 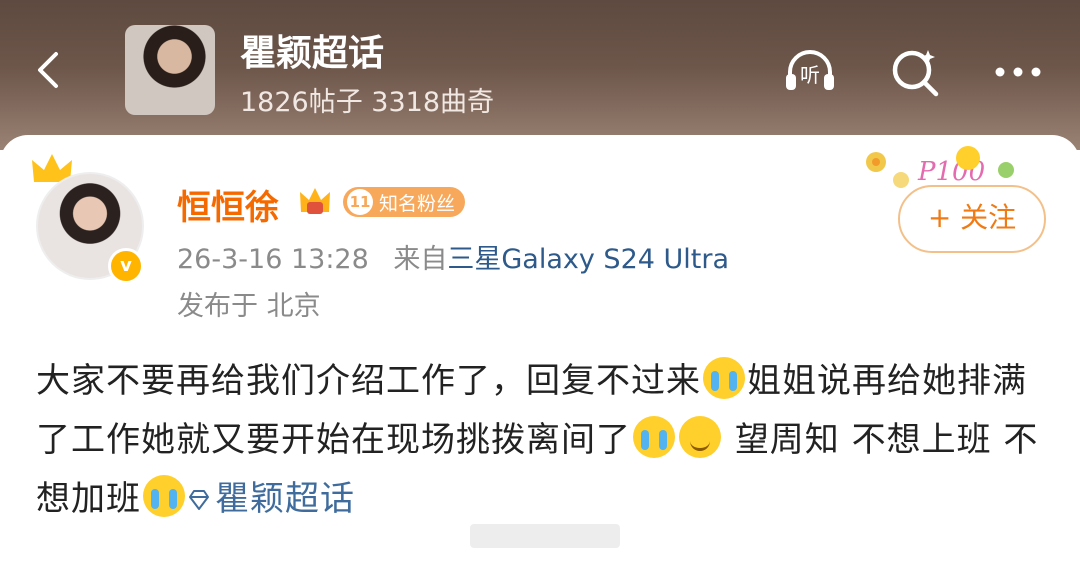 I want to click on search-icon, so click(x=916, y=72).